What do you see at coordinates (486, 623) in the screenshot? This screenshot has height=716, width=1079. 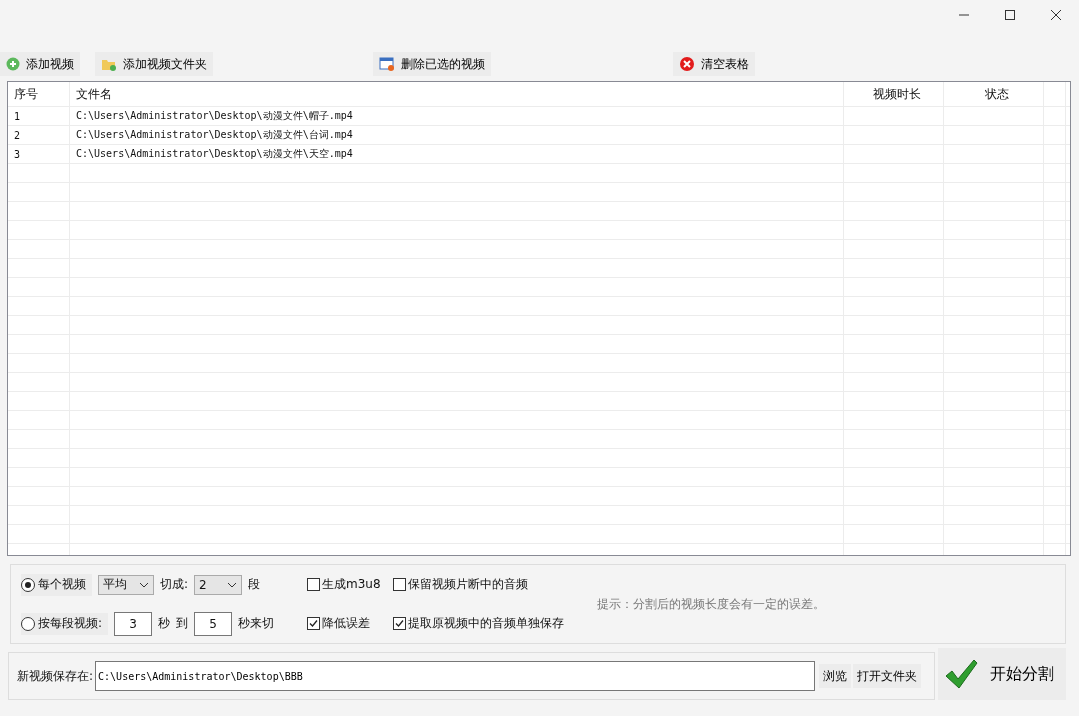 I see `checkbox: 提取原视频中的音频单独保存` at bounding box center [486, 623].